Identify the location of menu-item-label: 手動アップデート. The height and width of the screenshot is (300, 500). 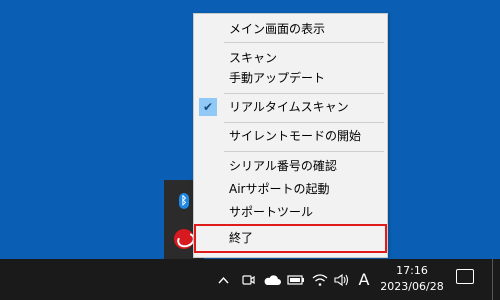
(277, 78).